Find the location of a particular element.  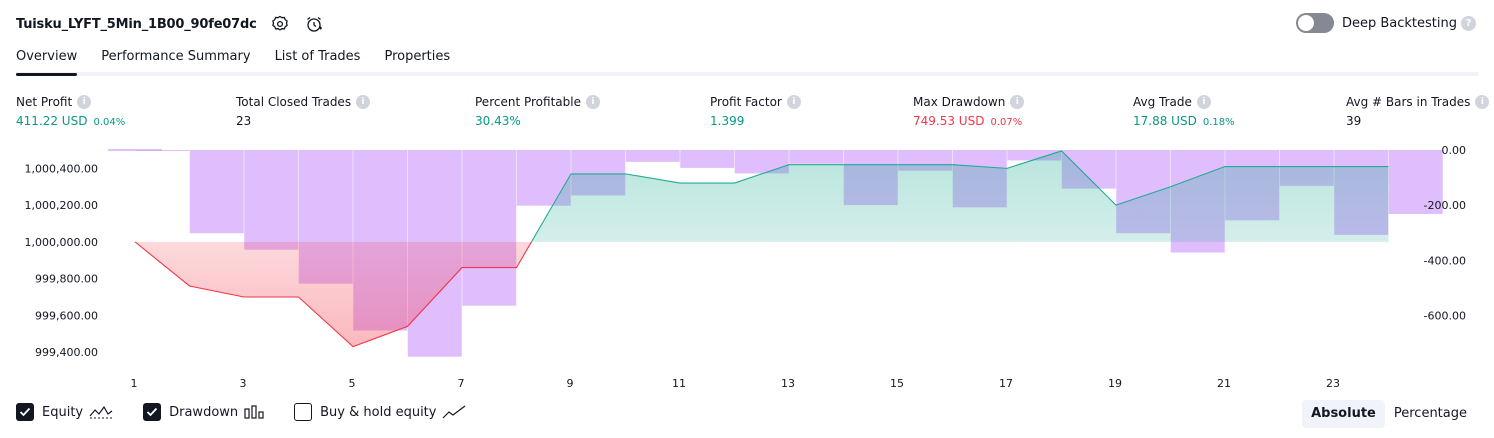

mode-switch: Absolute Percentage is located at coordinates (1389, 414).